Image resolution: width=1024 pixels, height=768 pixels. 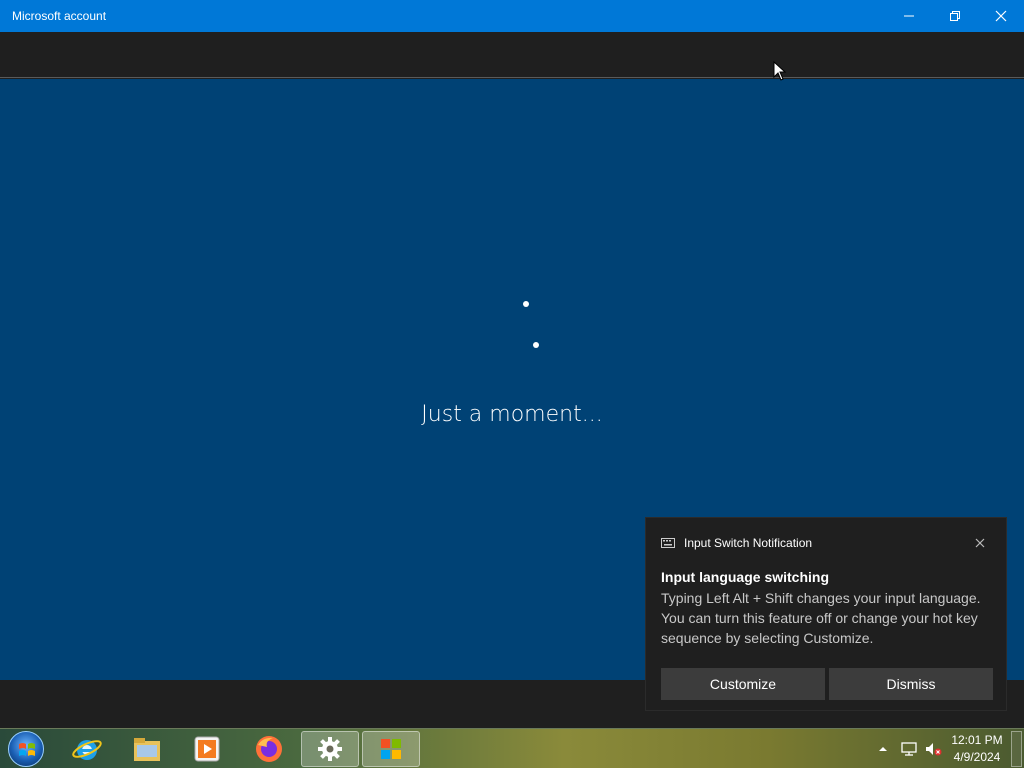 I want to click on taskbar-microsoft-store, so click(x=391, y=749).